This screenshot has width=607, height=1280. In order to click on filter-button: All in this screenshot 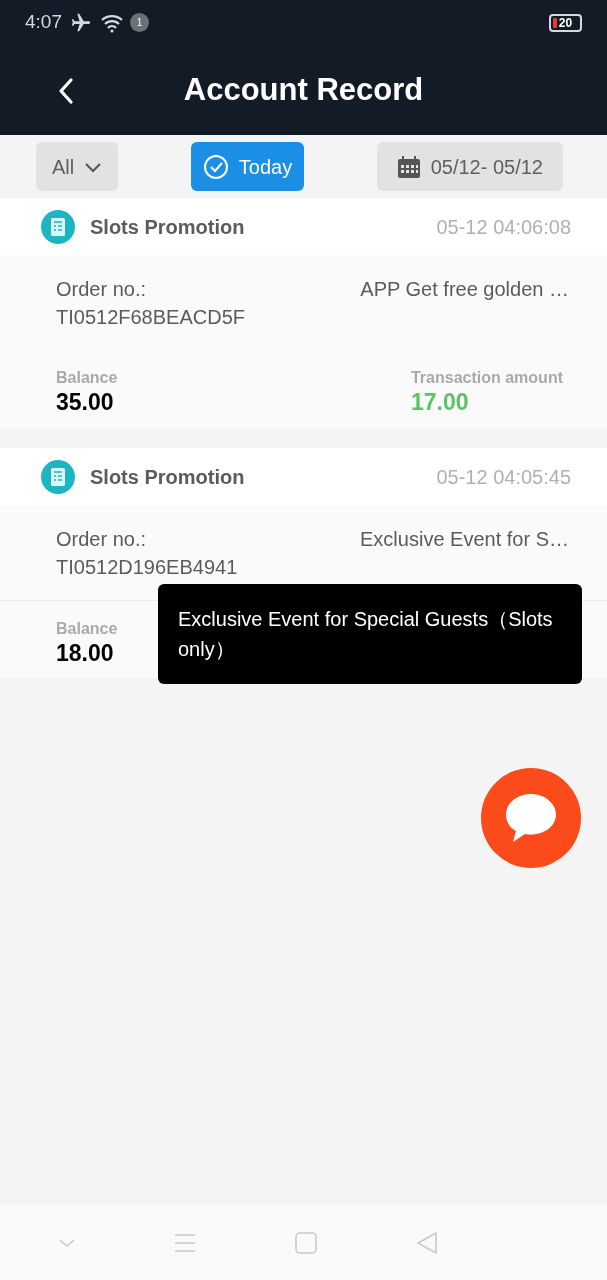, I will do `click(77, 166)`.